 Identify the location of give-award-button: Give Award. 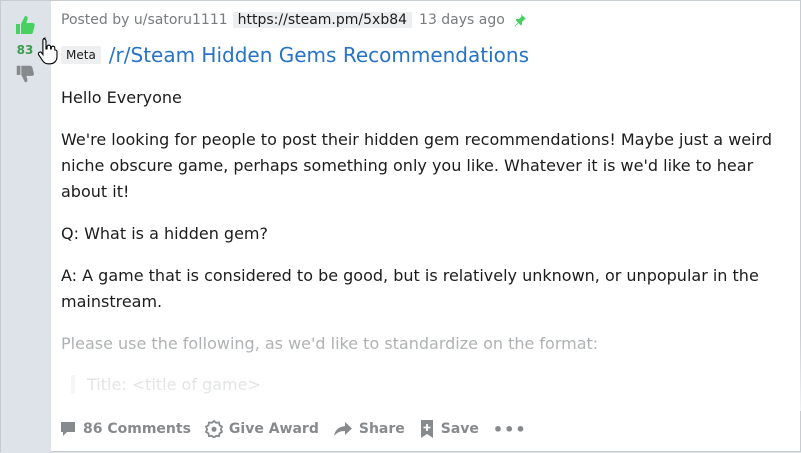
(261, 429).